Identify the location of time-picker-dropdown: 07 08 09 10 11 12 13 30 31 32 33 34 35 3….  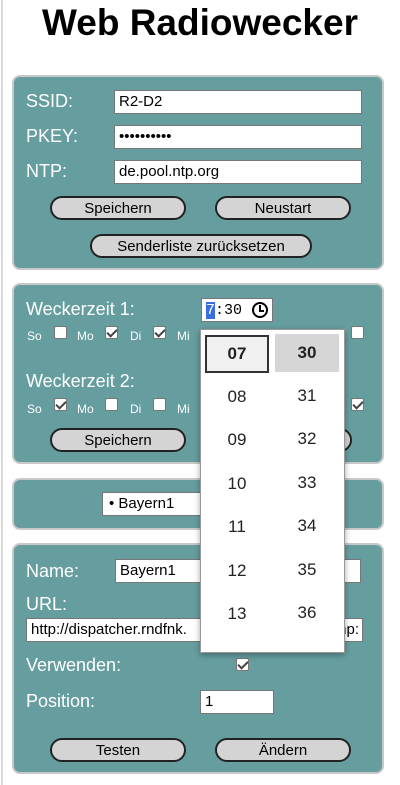
(272, 491).